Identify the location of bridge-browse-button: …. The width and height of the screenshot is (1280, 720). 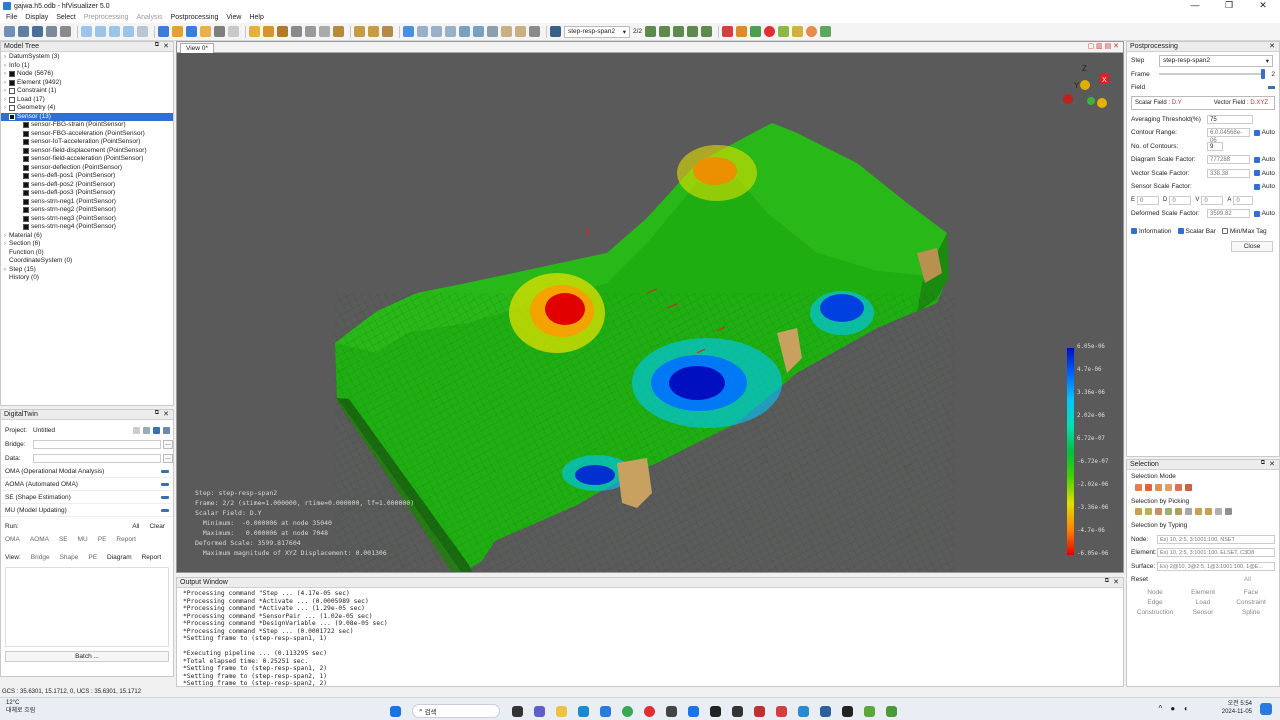
(168, 444).